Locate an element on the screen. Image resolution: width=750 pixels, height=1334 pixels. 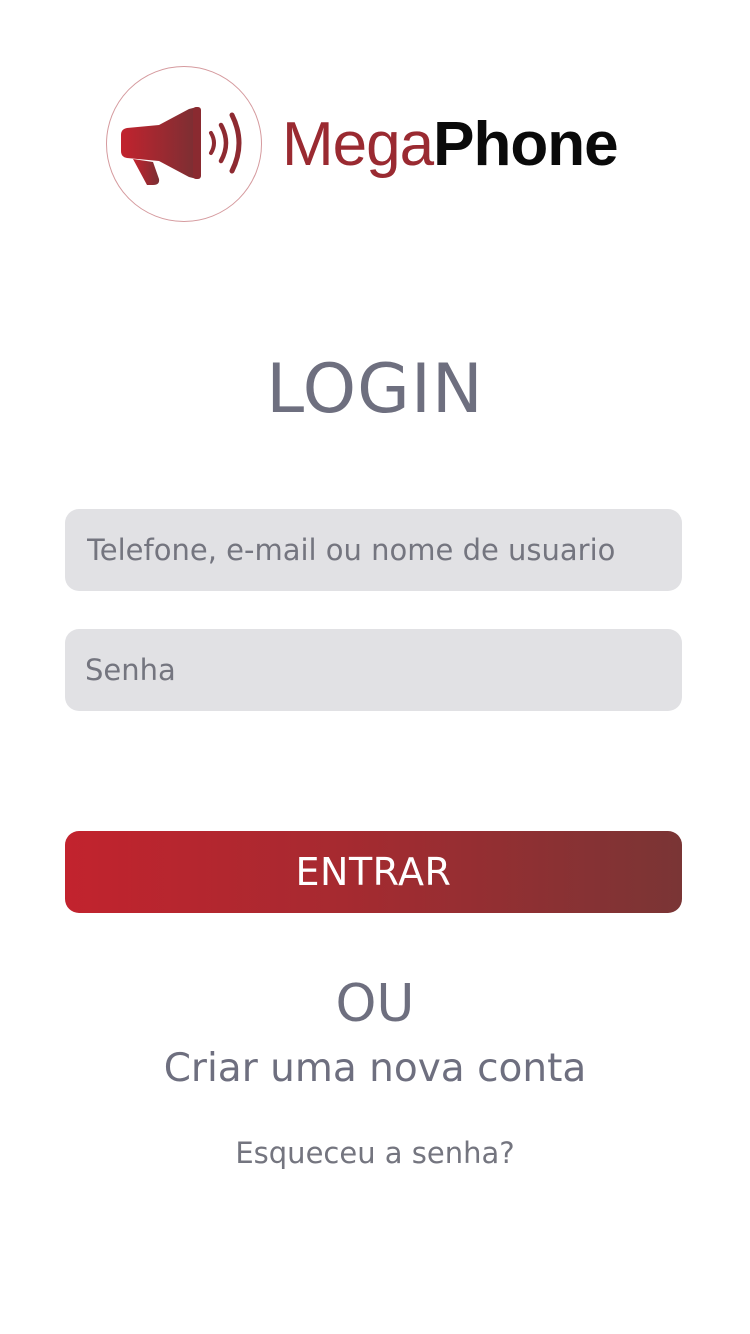
brand-wordmark: Mega Phone is located at coordinates (450, 144).